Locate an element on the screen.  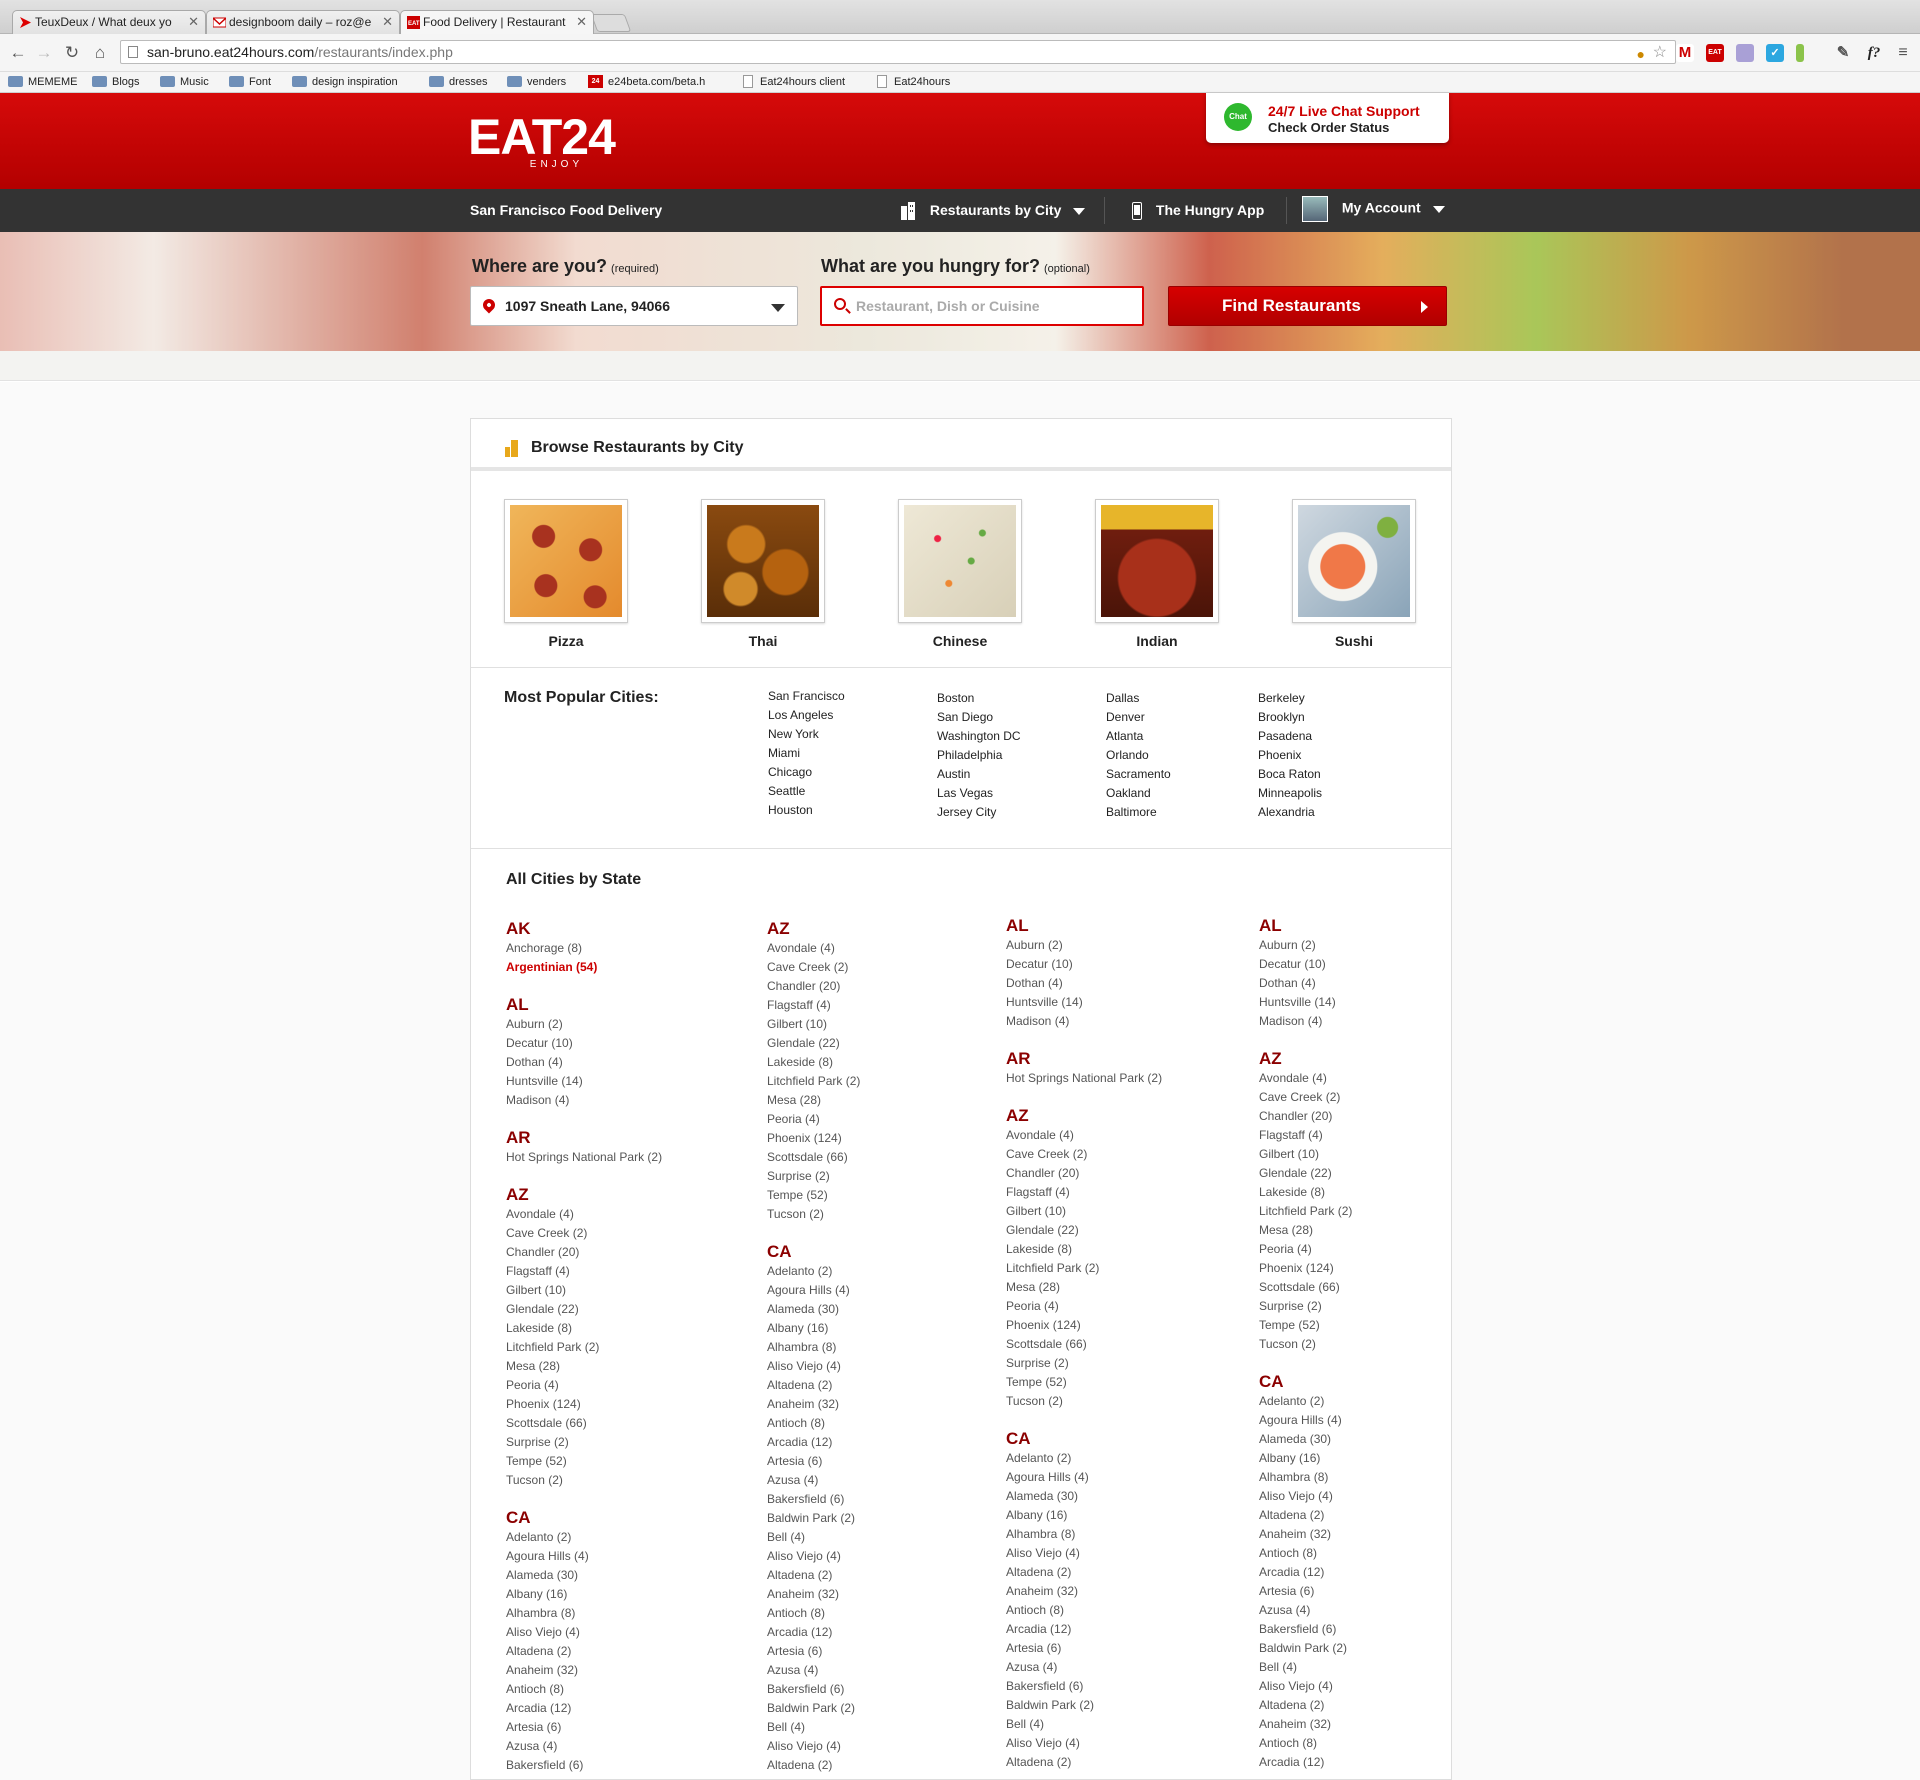
popular-city-link: Boca Raton is located at coordinates (1290, 774).